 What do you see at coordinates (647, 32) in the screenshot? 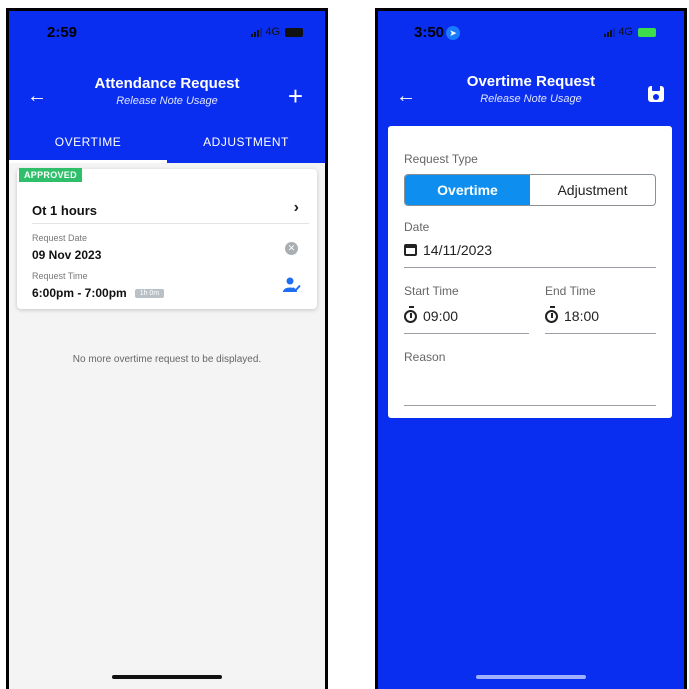
I see `battery-charging-icon` at bounding box center [647, 32].